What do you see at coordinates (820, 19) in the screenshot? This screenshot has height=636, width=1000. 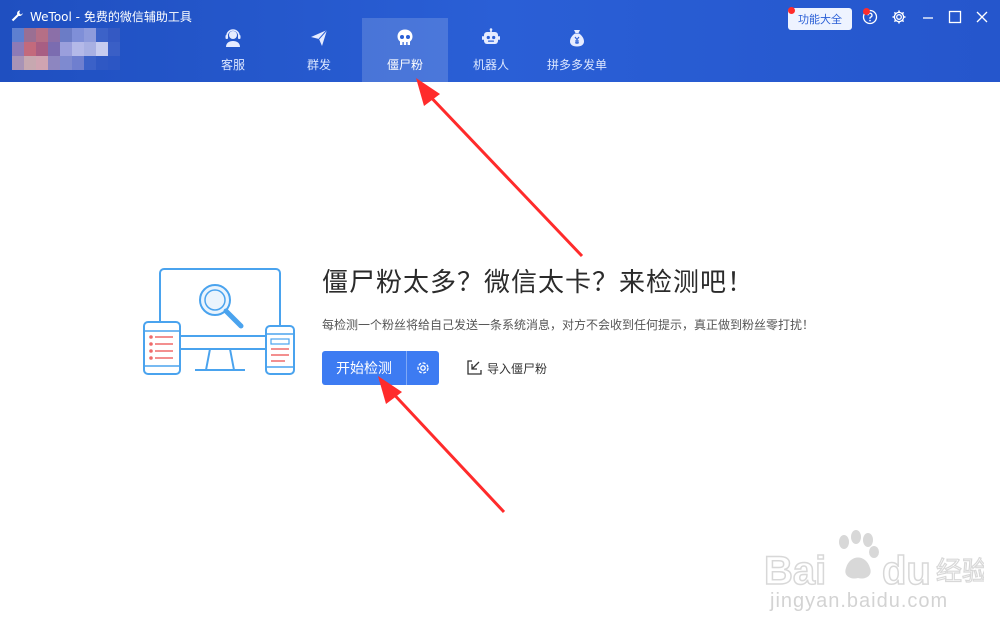 I see `feature-list-button: 功能大全` at bounding box center [820, 19].